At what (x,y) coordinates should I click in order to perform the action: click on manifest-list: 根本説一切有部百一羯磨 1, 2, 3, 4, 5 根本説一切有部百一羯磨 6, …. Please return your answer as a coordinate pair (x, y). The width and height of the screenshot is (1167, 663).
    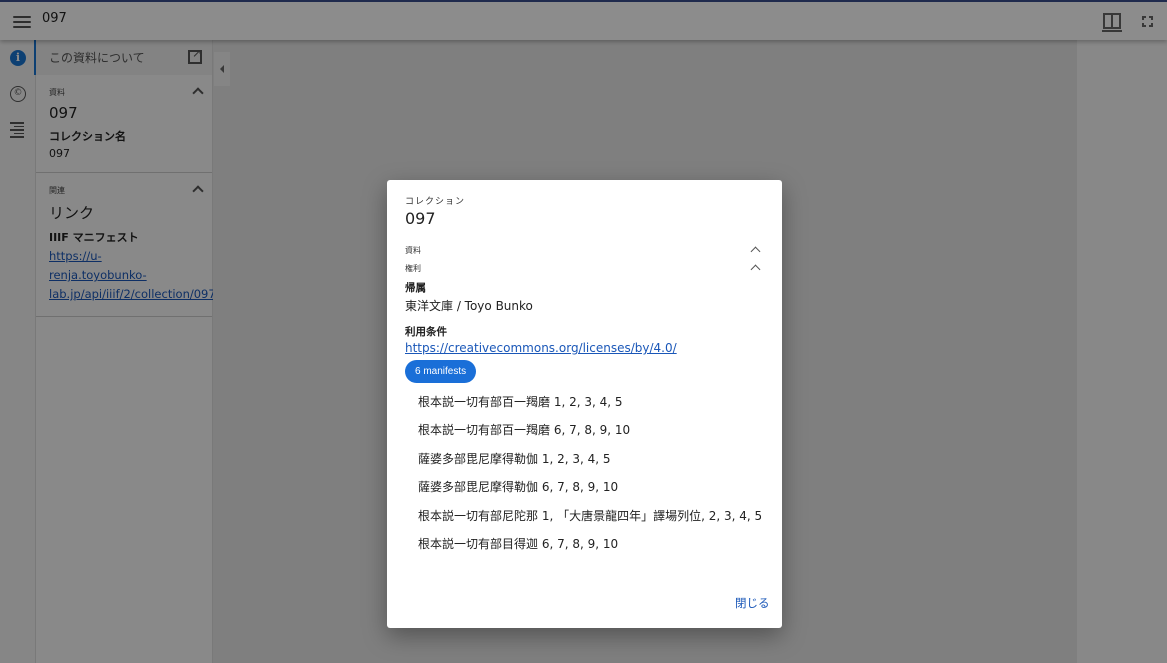
    Looking at the image, I should click on (595, 478).